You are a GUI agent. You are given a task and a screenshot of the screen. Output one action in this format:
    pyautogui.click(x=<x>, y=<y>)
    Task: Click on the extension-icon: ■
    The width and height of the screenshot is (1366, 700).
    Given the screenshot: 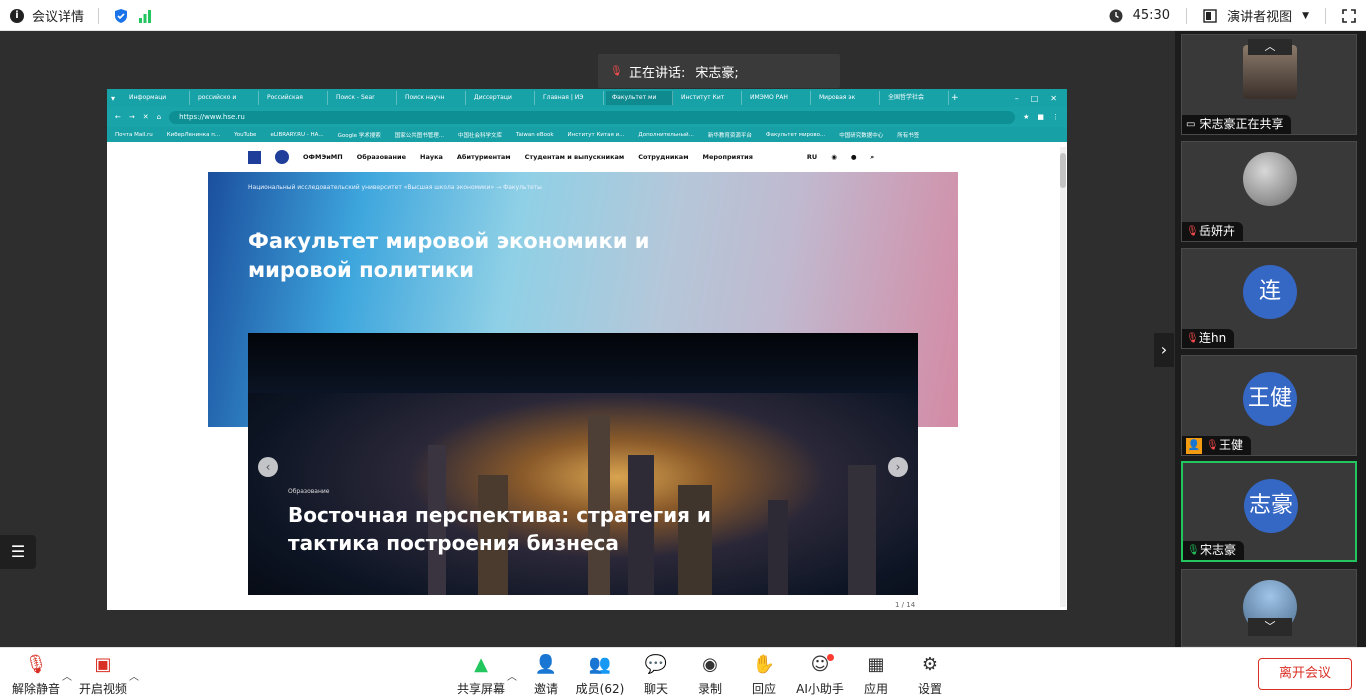 What is the action you would take?
    pyautogui.click(x=1040, y=117)
    